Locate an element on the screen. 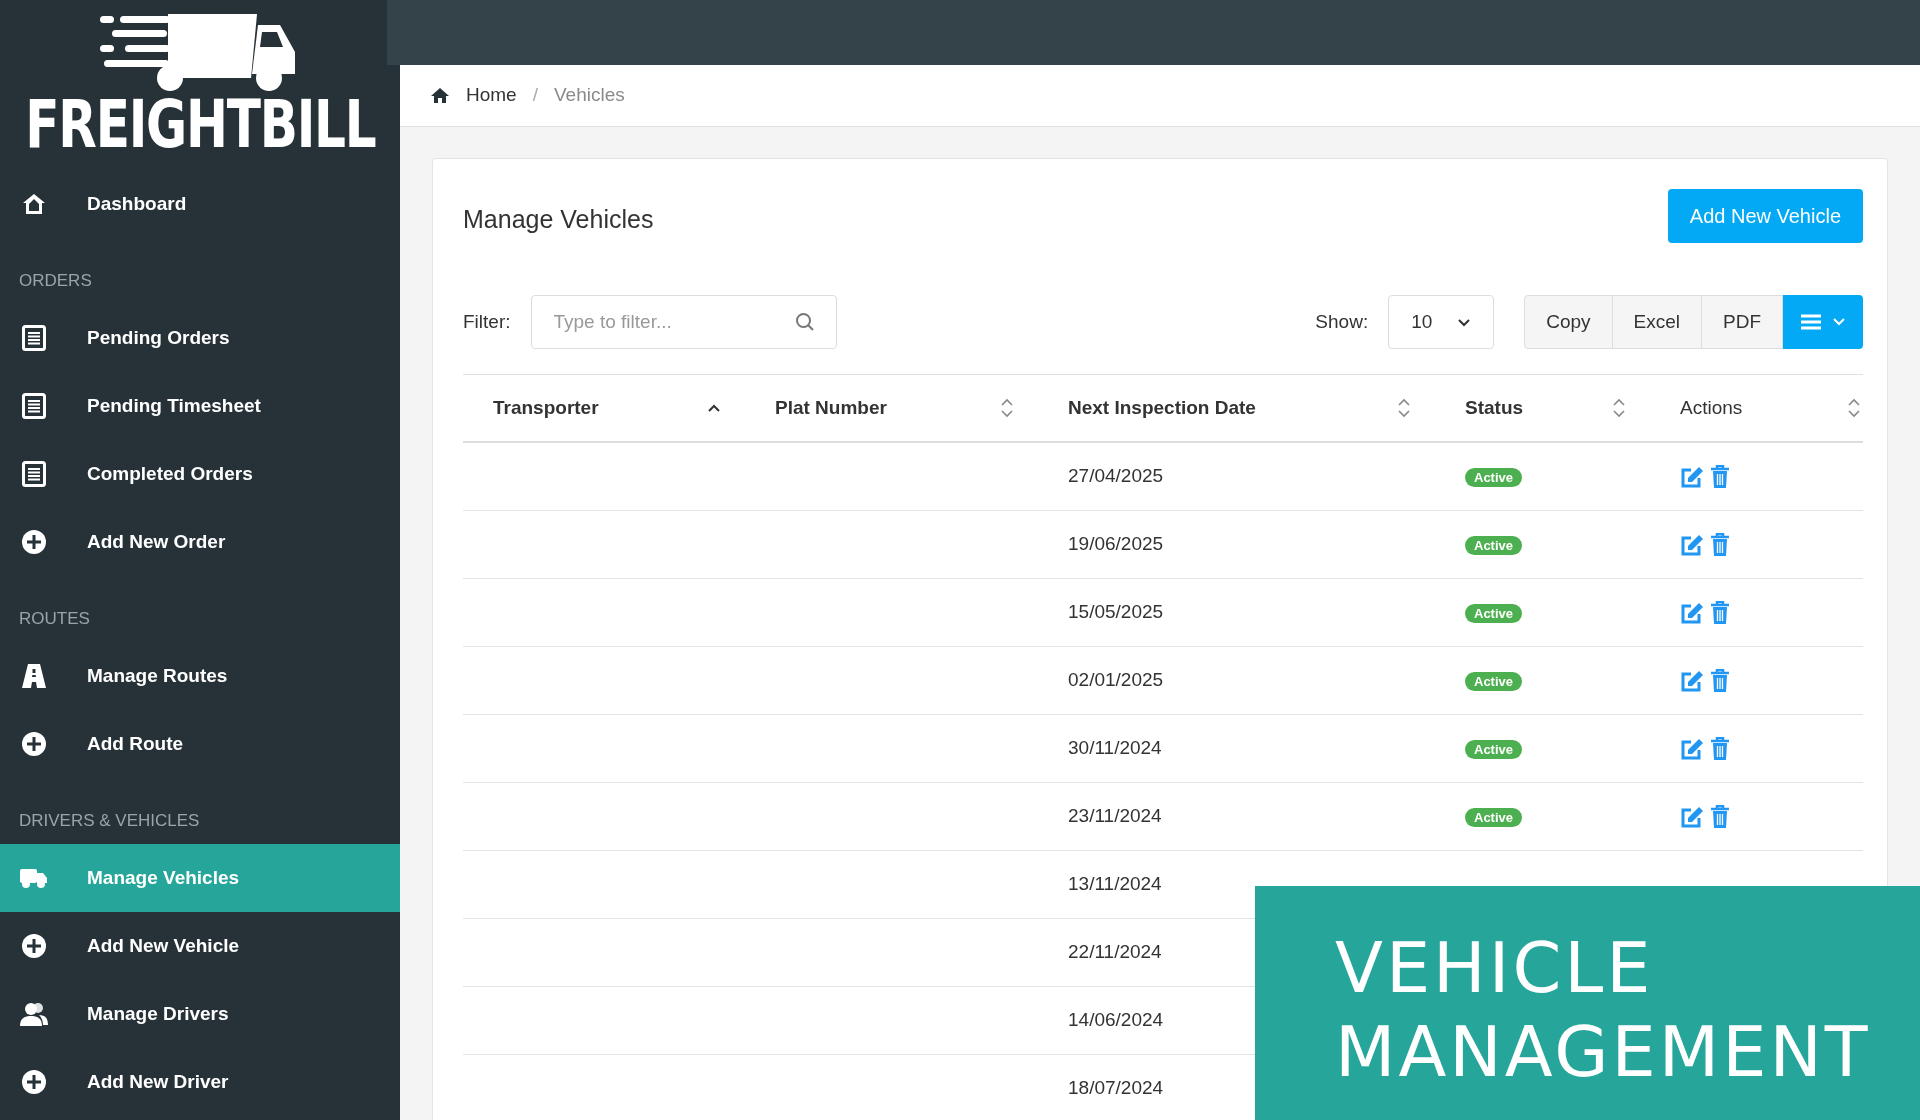  show-label: Show: is located at coordinates (1342, 321).